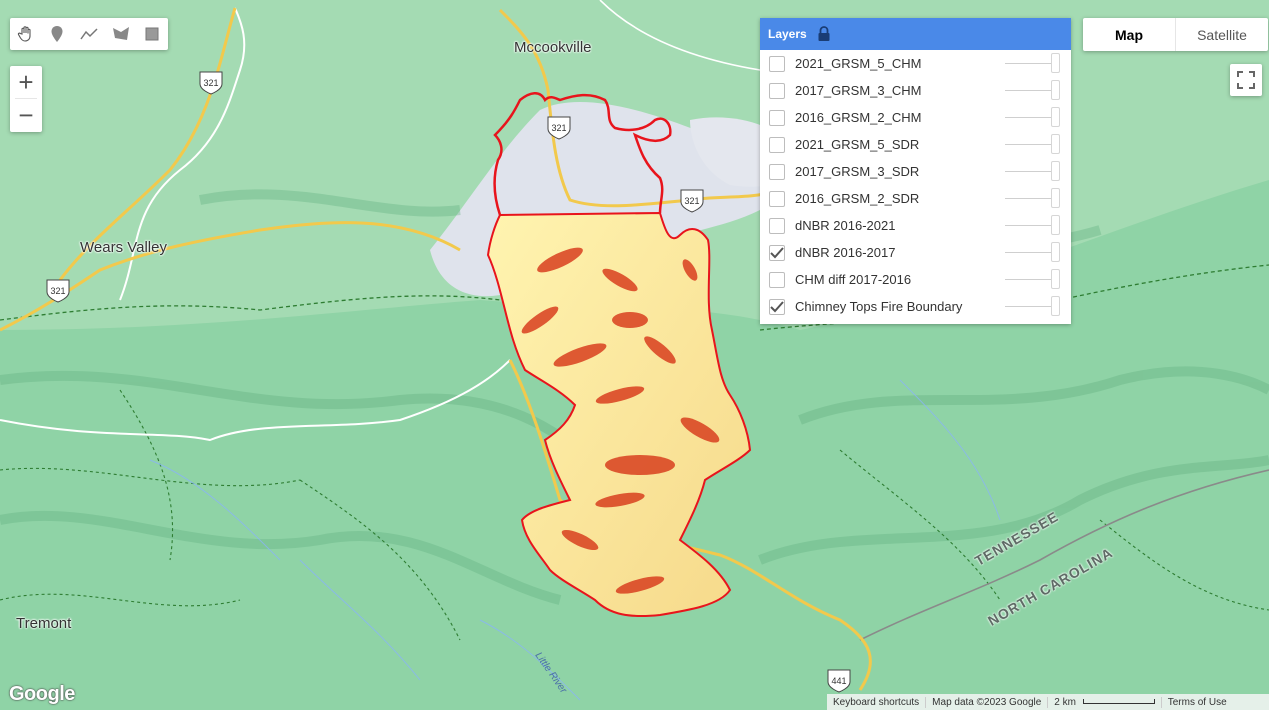 Image resolution: width=1269 pixels, height=710 pixels. What do you see at coordinates (1197, 702) in the screenshot?
I see `terms-of-use-link: Terms of Use` at bounding box center [1197, 702].